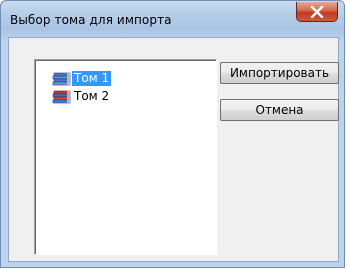 This screenshot has height=270, width=347. I want to click on close-button, so click(317, 12).